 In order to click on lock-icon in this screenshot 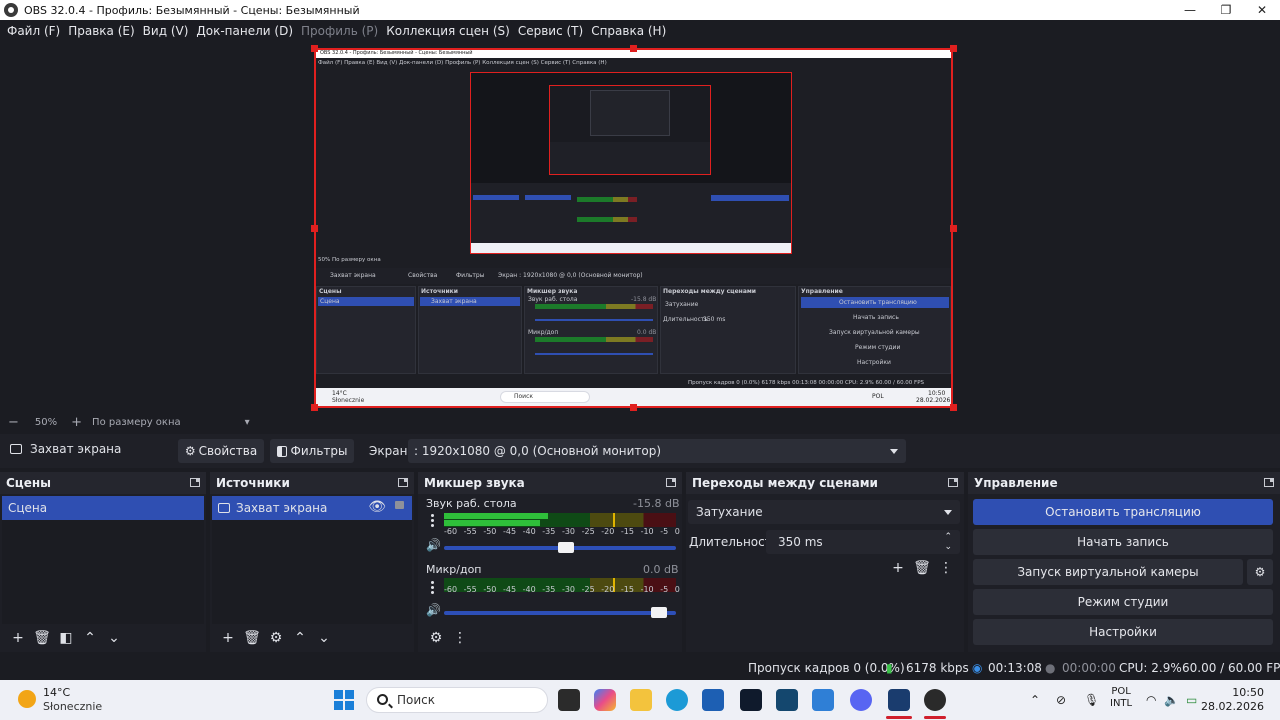, I will do `click(399, 505)`.